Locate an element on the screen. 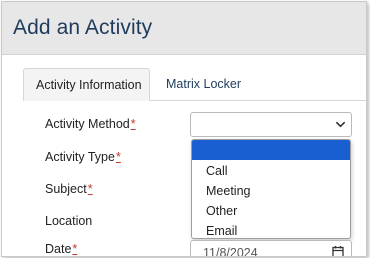 This screenshot has width=370, height=258. activity-method-select is located at coordinates (271, 124).